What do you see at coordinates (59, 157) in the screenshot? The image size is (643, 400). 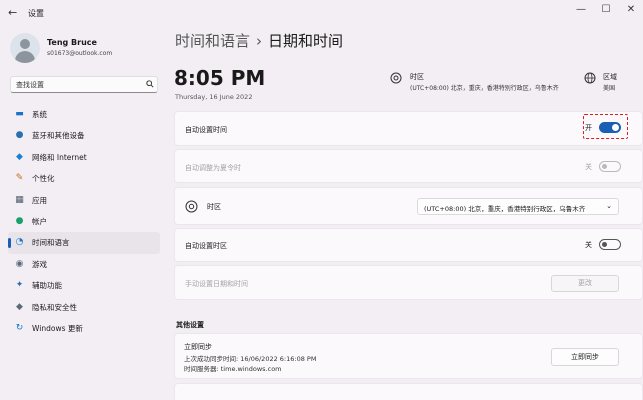 I see `sidebar-item-label: 网络和 Internet` at bounding box center [59, 157].